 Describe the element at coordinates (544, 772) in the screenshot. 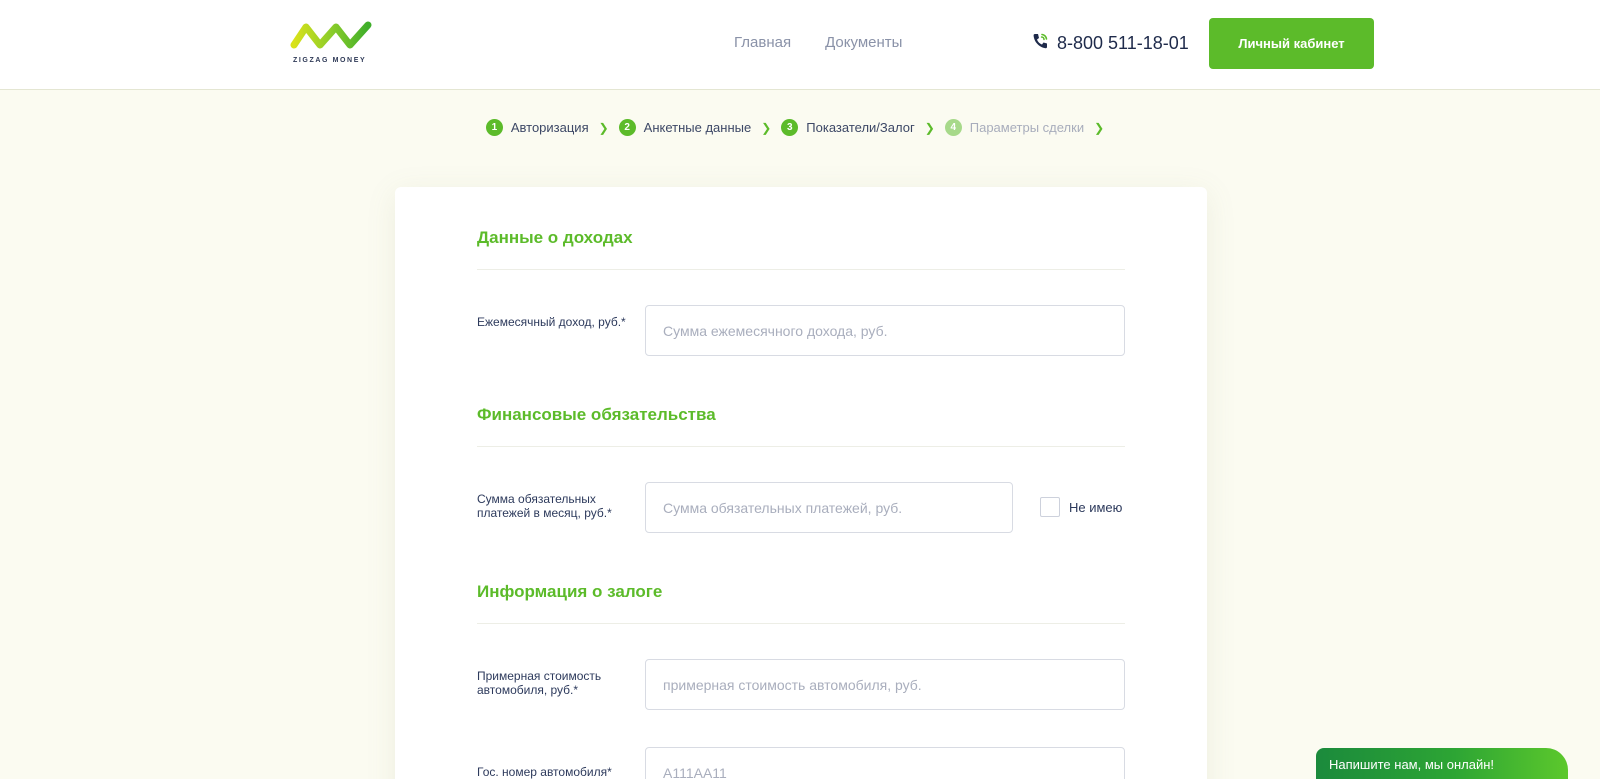

I see `car-plate-label: Гос. номер автомобиля*` at that location.